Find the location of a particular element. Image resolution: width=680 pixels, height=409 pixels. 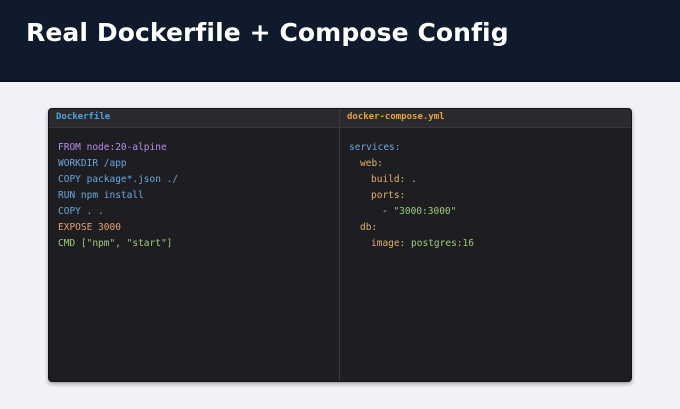

compose-line: build: . is located at coordinates (411, 180).